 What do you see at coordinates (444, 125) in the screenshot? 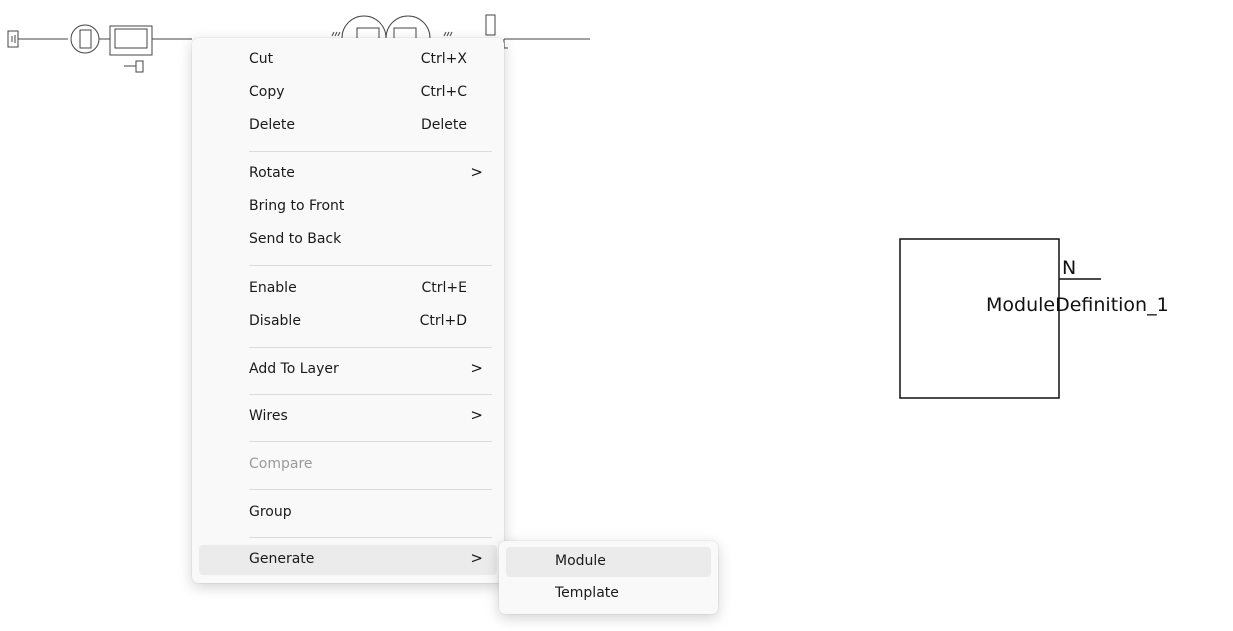
I see `menu-item-shortcut: Delete` at bounding box center [444, 125].